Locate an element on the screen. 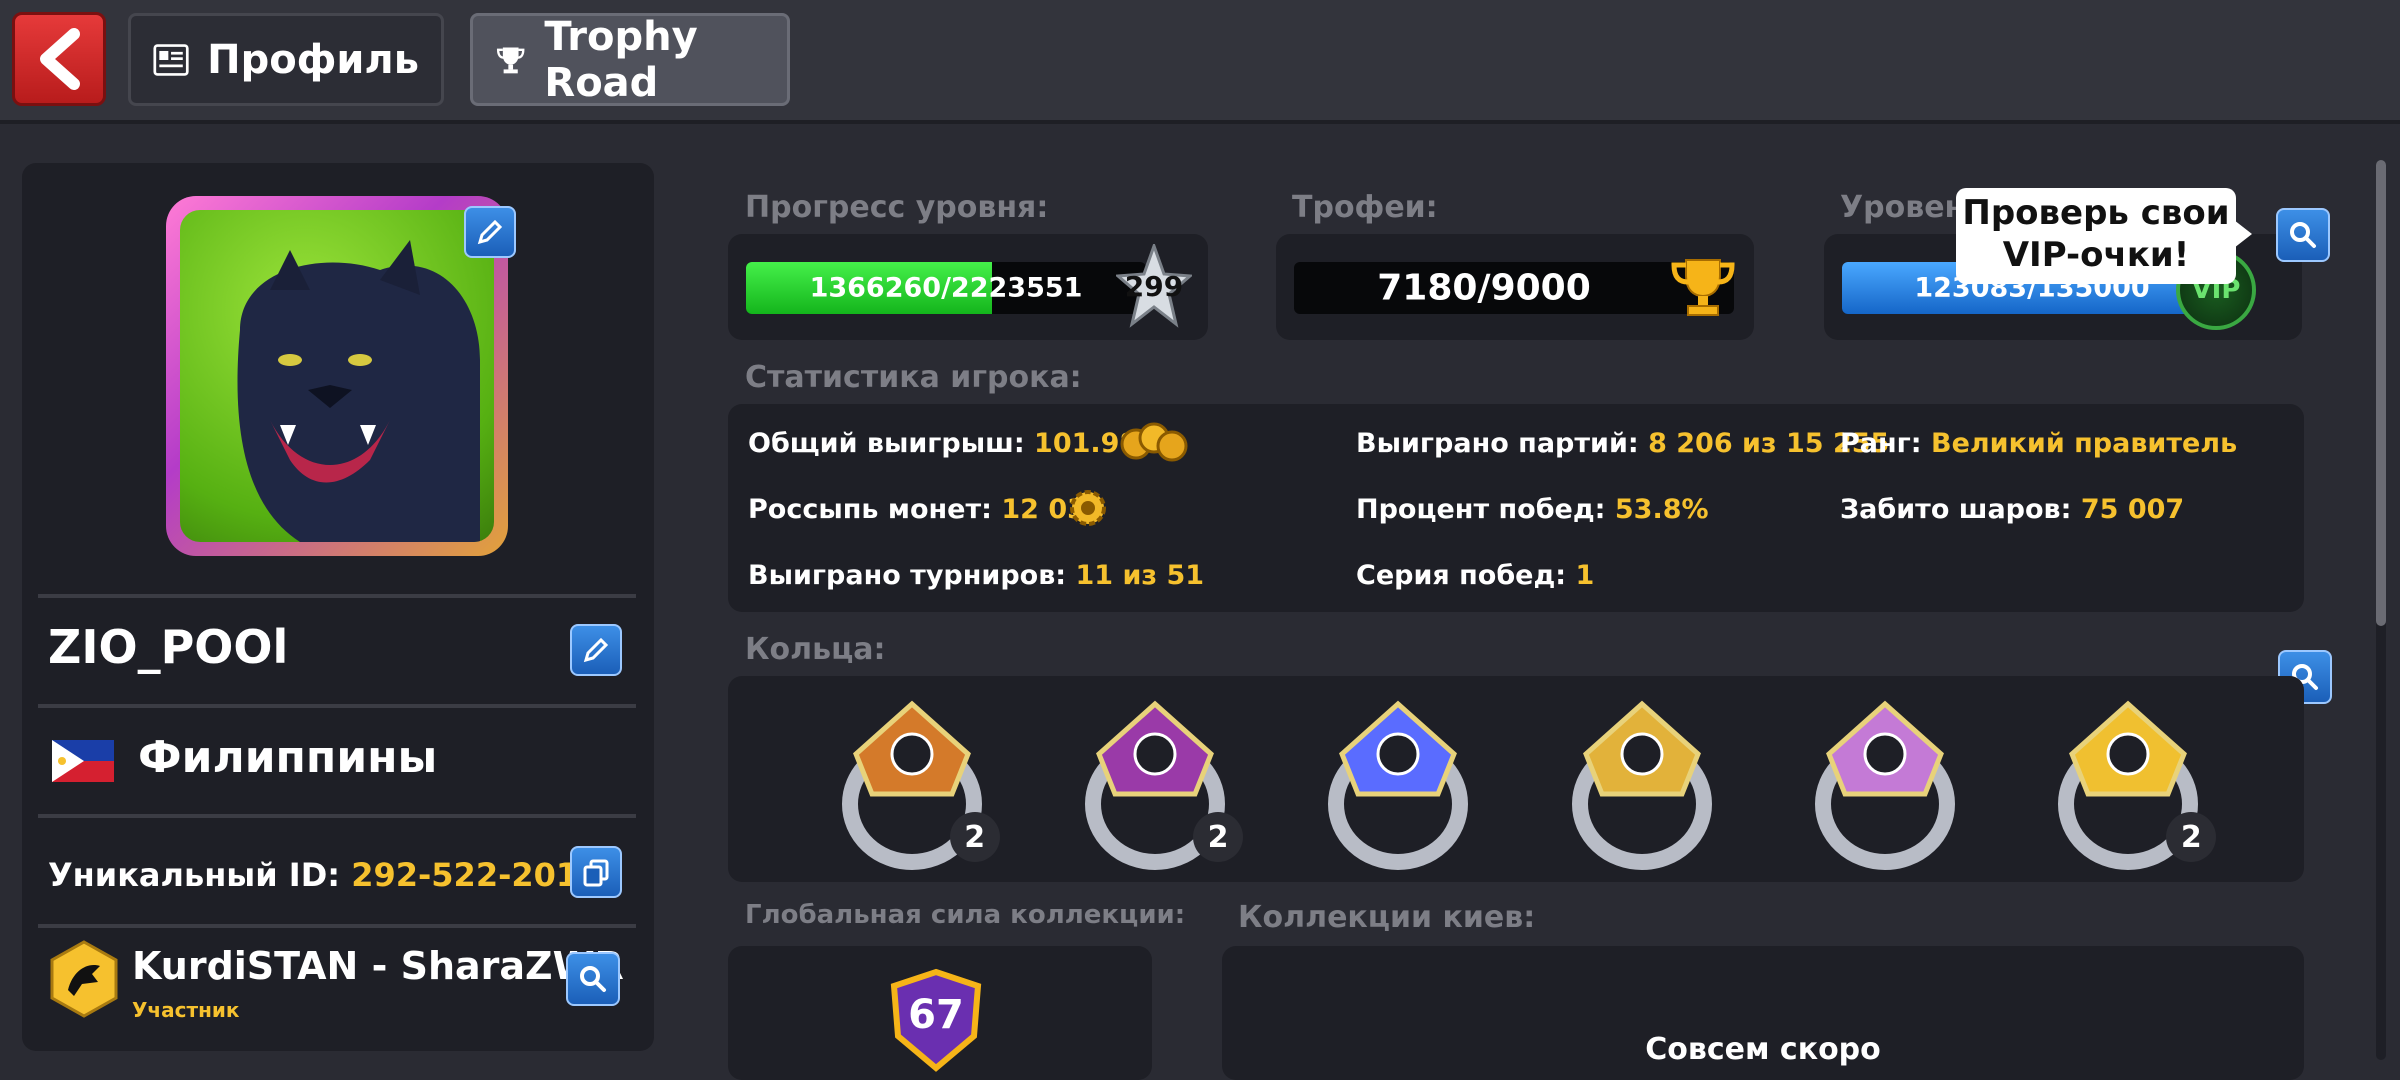  club-emblem-icon is located at coordinates (84, 979).